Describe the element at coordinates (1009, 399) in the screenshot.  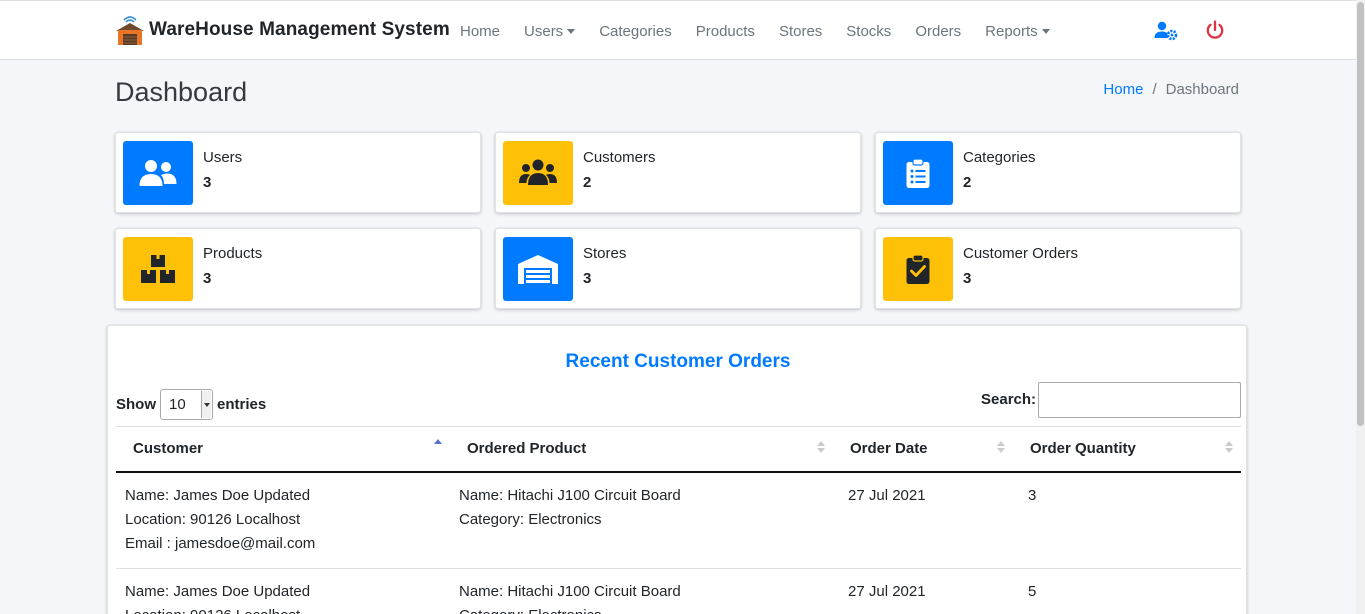
I see `search-label: Search:` at that location.